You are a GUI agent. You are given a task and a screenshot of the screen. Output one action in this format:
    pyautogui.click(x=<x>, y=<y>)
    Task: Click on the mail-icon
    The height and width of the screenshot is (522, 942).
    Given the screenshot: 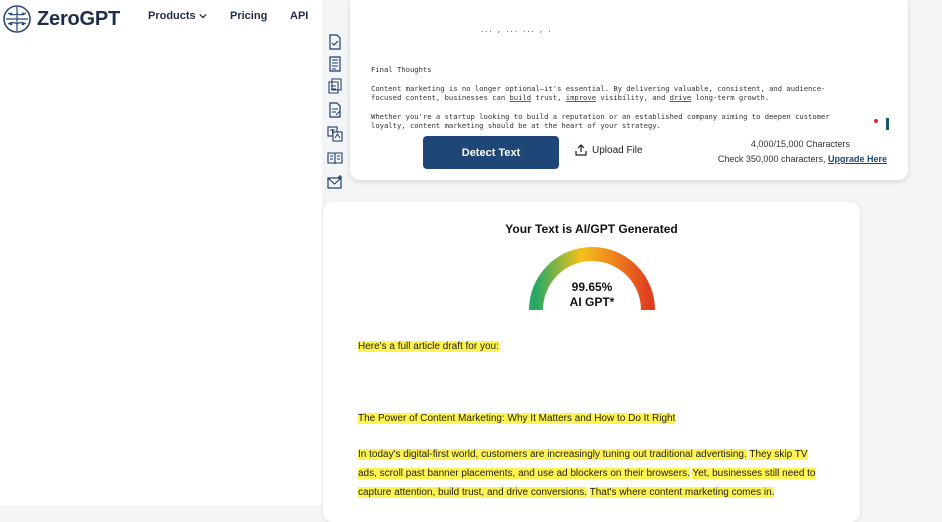 What is the action you would take?
    pyautogui.click(x=335, y=182)
    